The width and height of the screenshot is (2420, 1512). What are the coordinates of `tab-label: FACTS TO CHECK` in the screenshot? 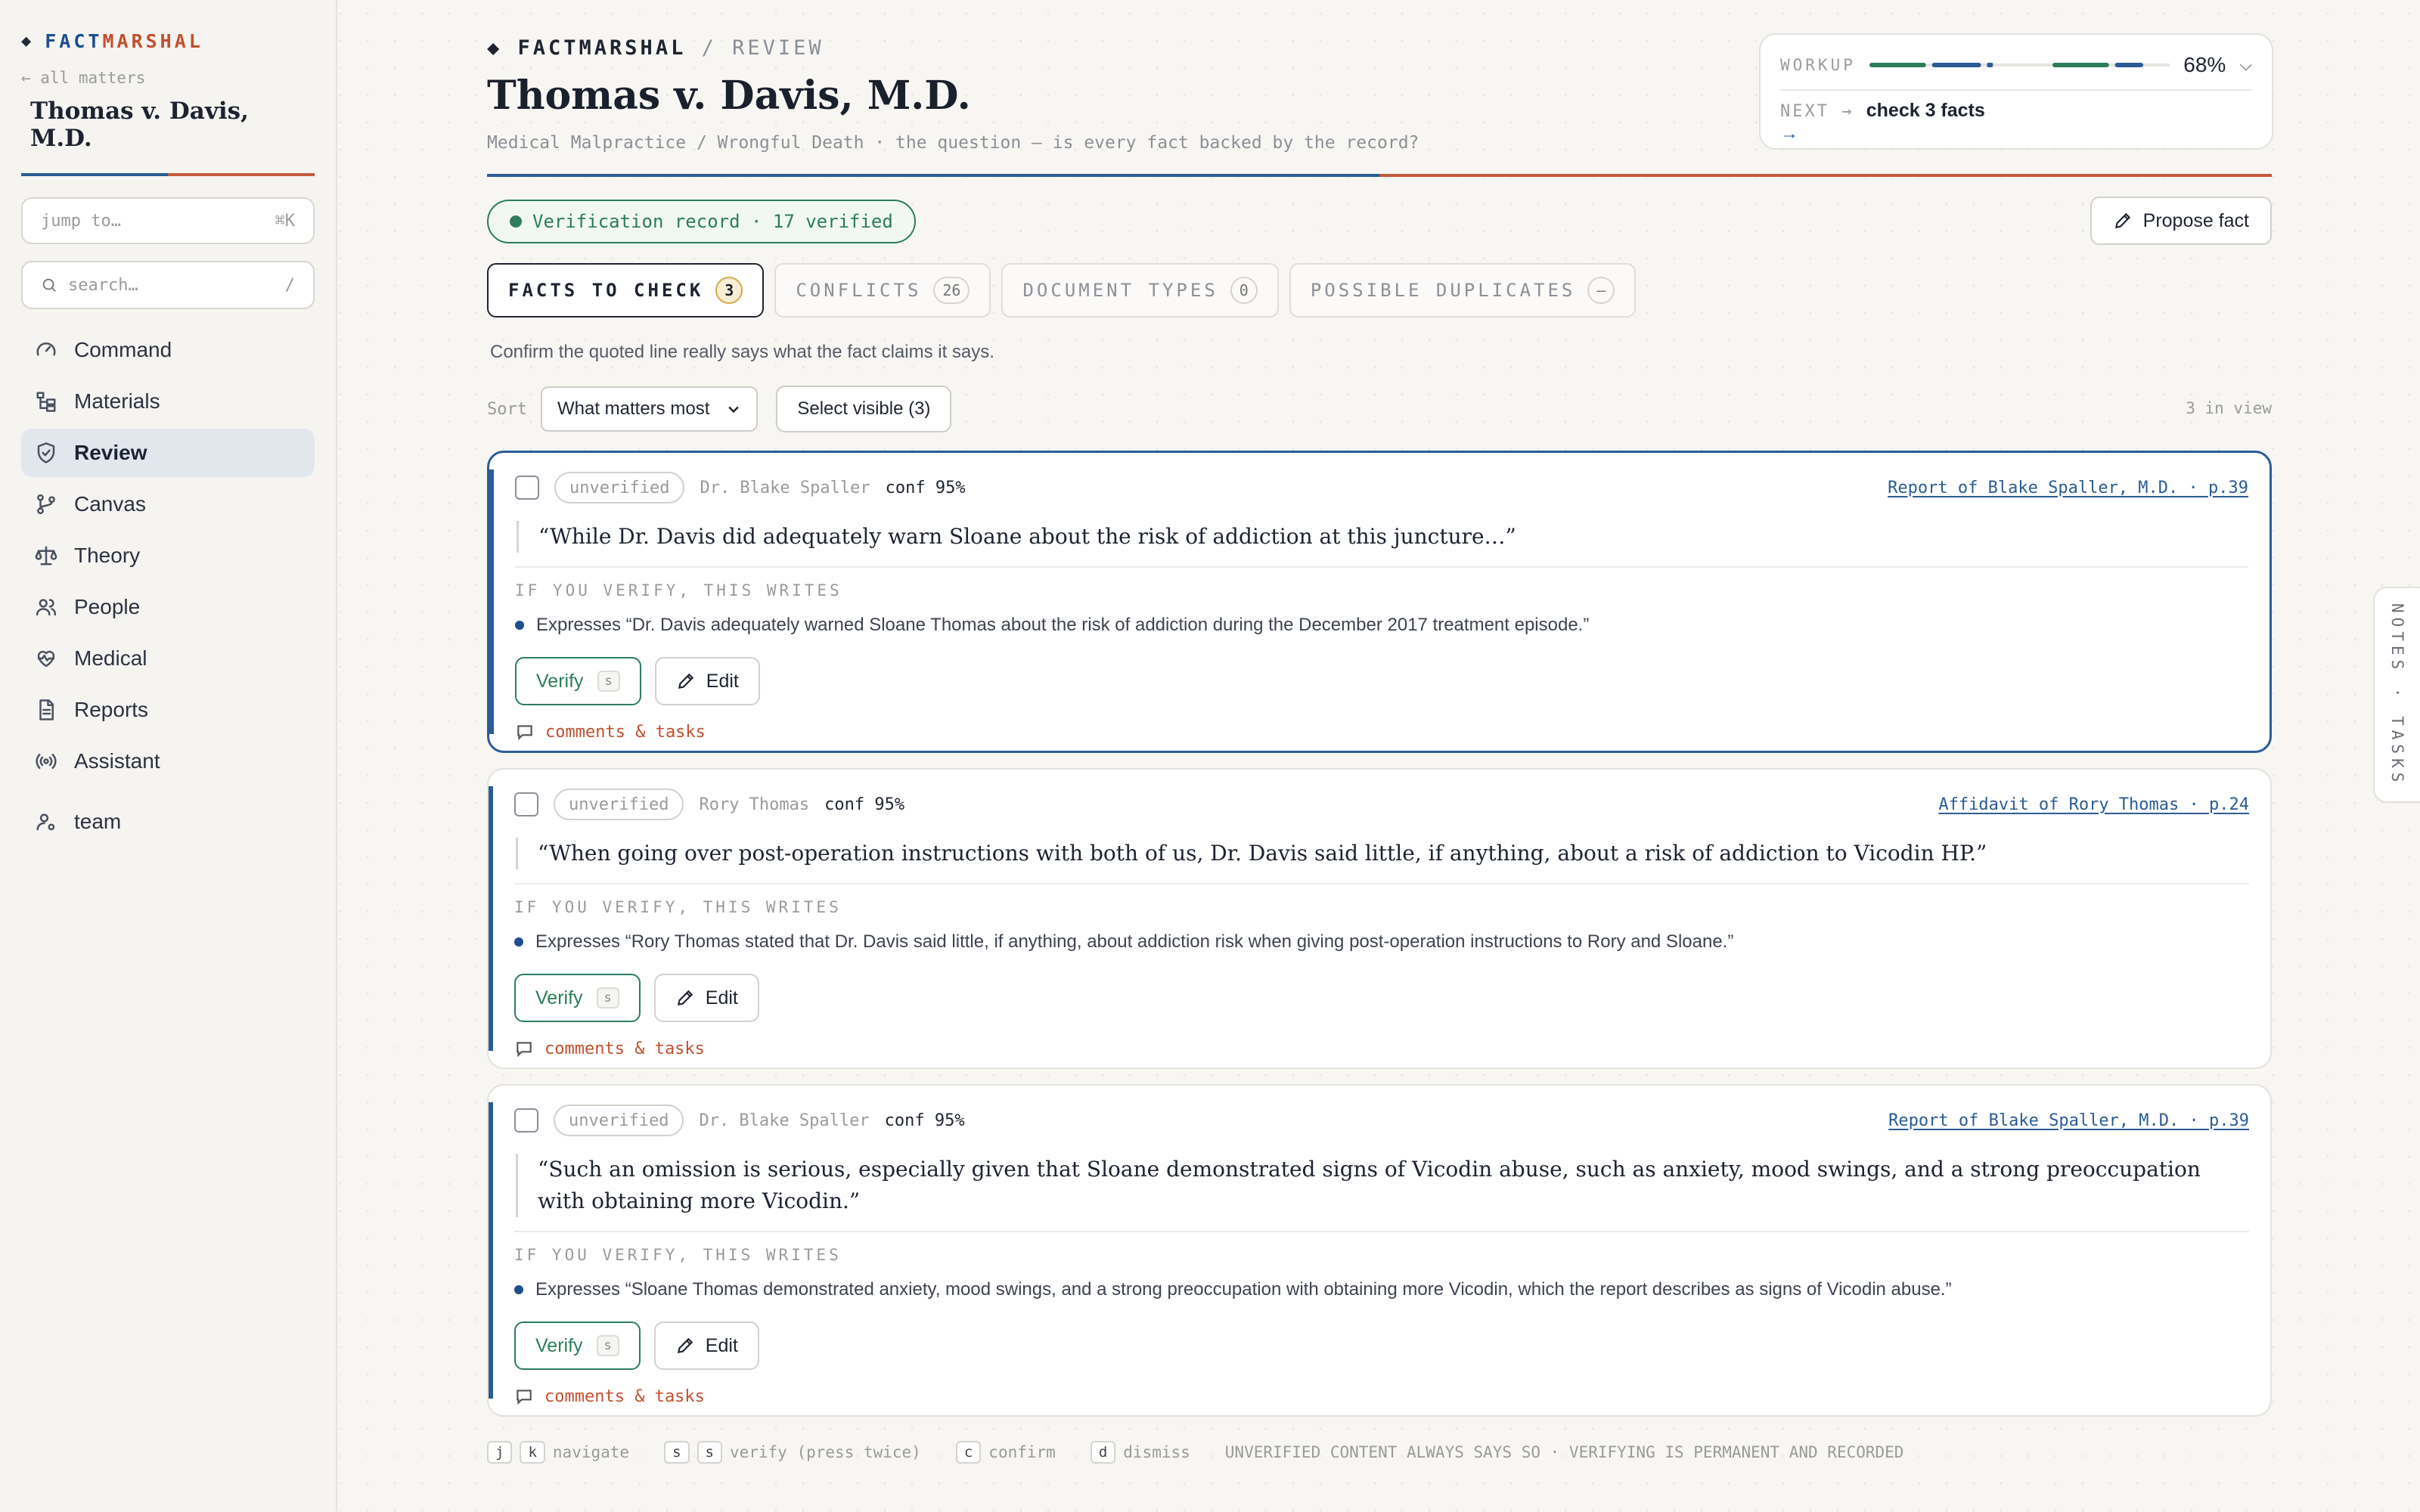 It's located at (606, 291).